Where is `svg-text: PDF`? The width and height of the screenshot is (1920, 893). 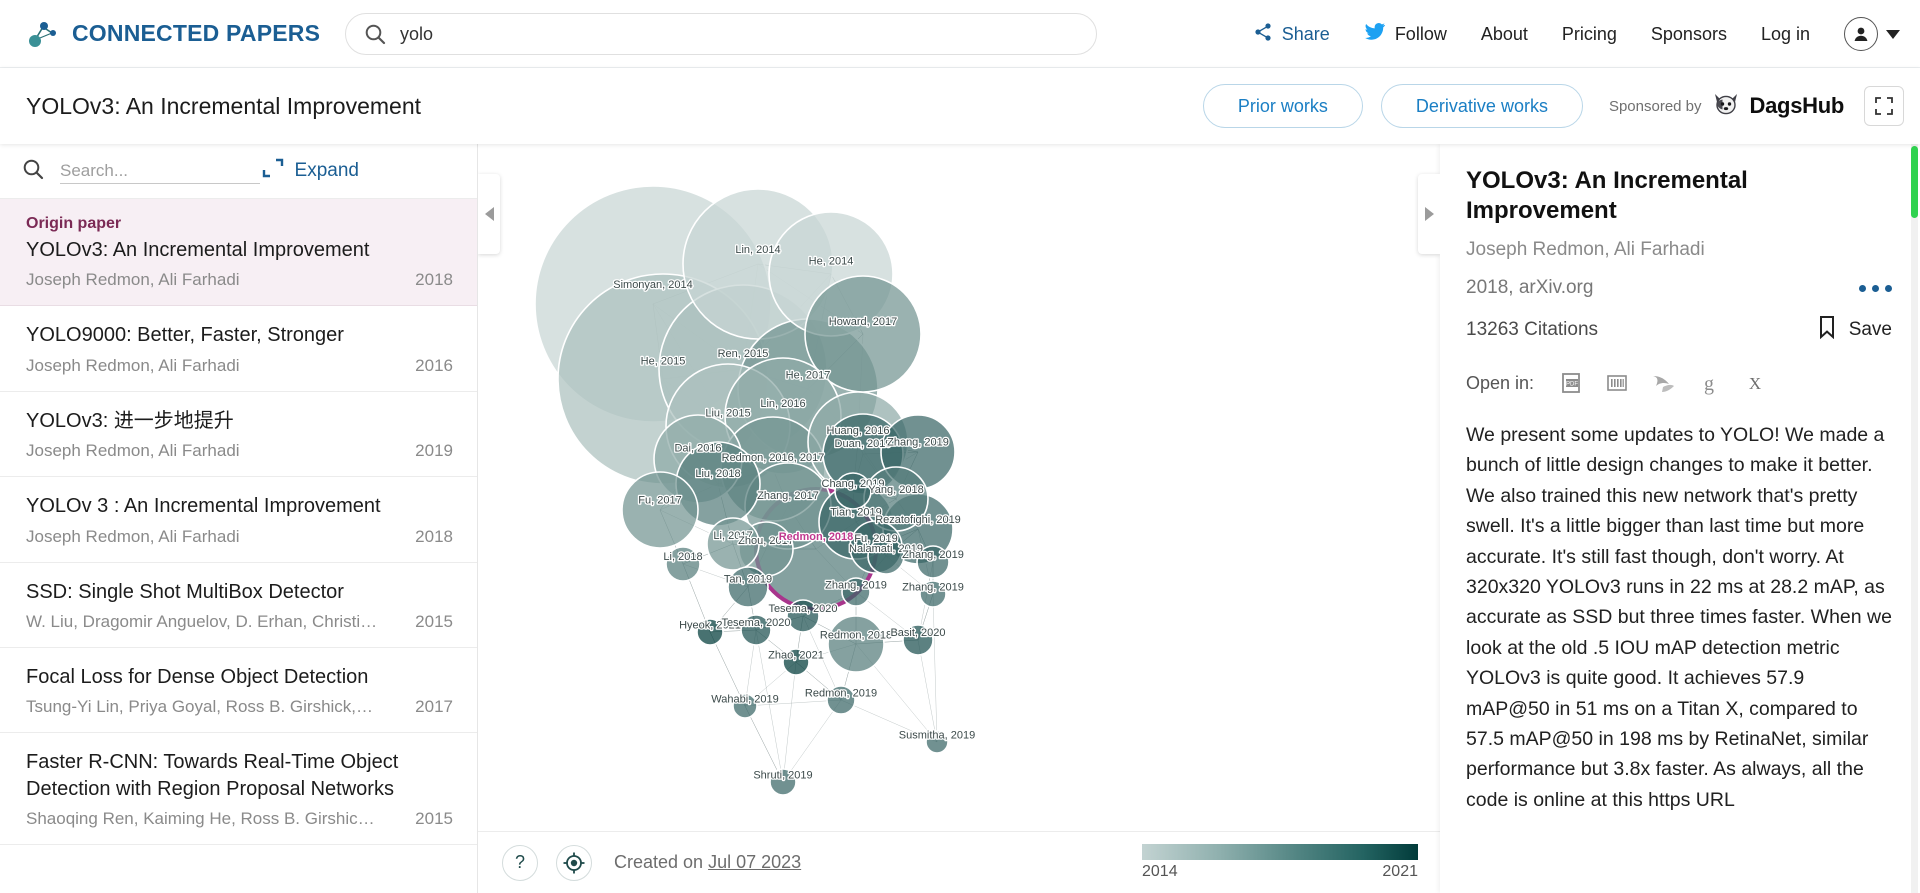
svg-text: PDF is located at coordinates (1572, 385).